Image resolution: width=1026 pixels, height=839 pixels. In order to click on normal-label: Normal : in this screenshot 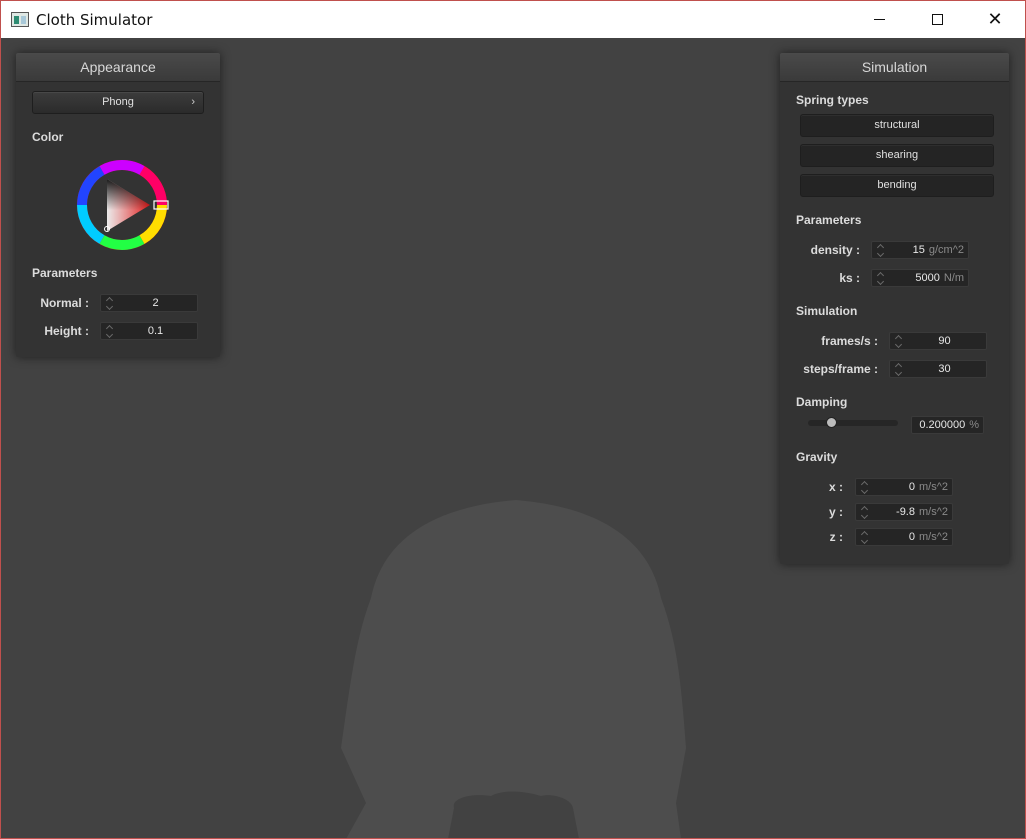, I will do `click(64, 303)`.